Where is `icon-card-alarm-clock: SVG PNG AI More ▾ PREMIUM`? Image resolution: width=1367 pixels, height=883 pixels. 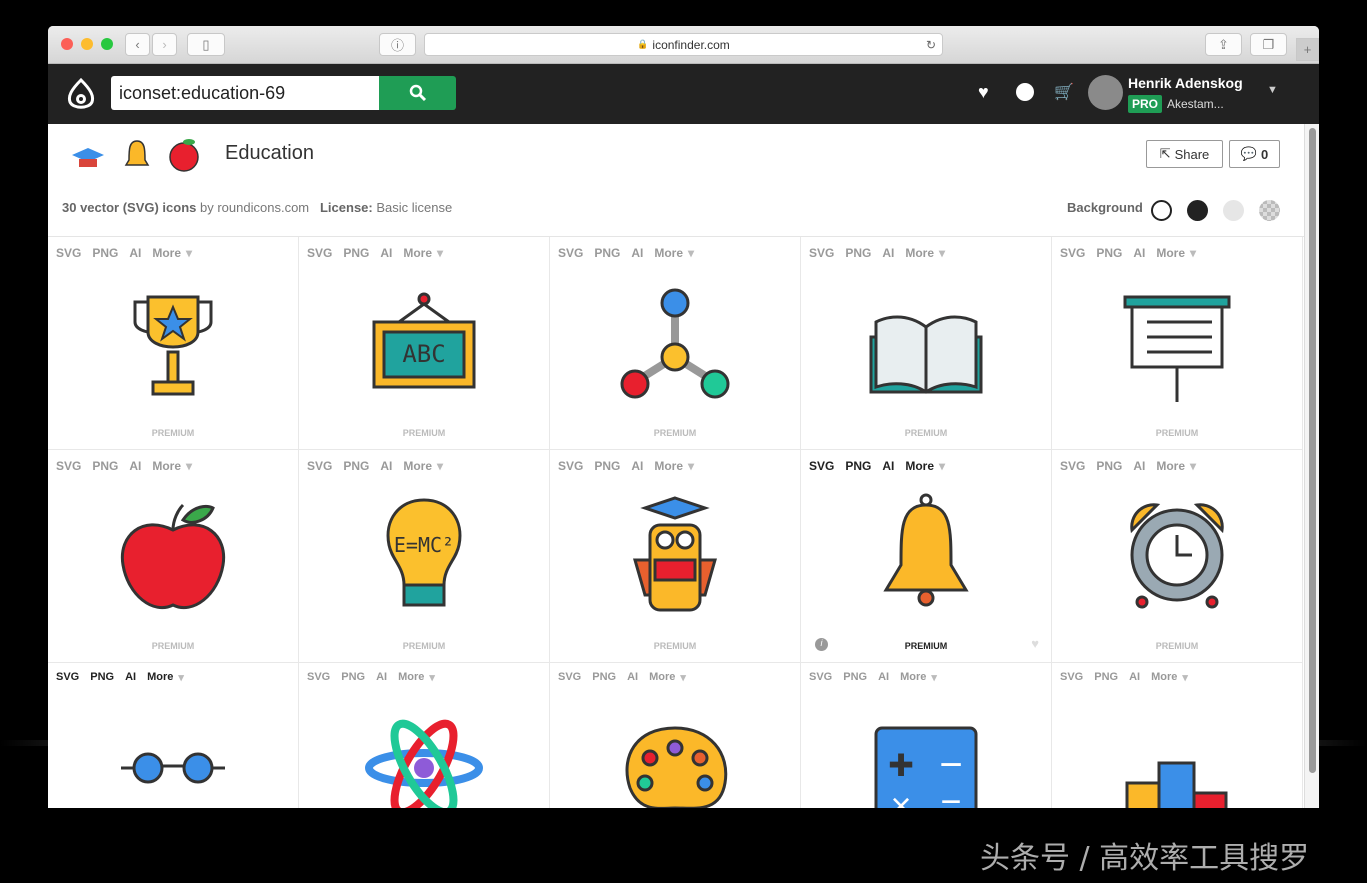 icon-card-alarm-clock: SVG PNG AI More ▾ PREMIUM is located at coordinates (1177, 556).